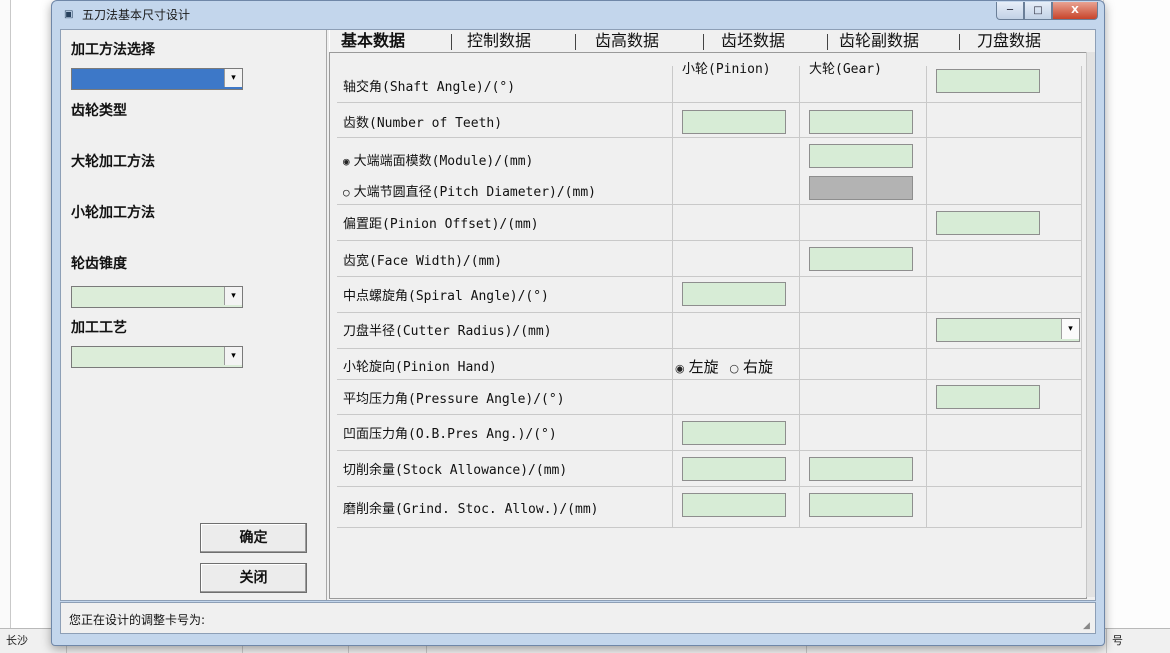 The image size is (1170, 653). What do you see at coordinates (1010, 11) in the screenshot?
I see `minimize-button: ─` at bounding box center [1010, 11].